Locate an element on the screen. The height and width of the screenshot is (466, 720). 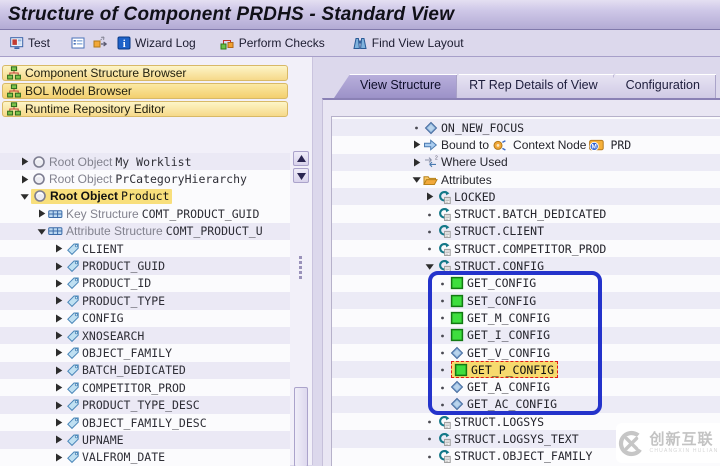
tree-item-upname: UPNAME is located at coordinates (145, 440).